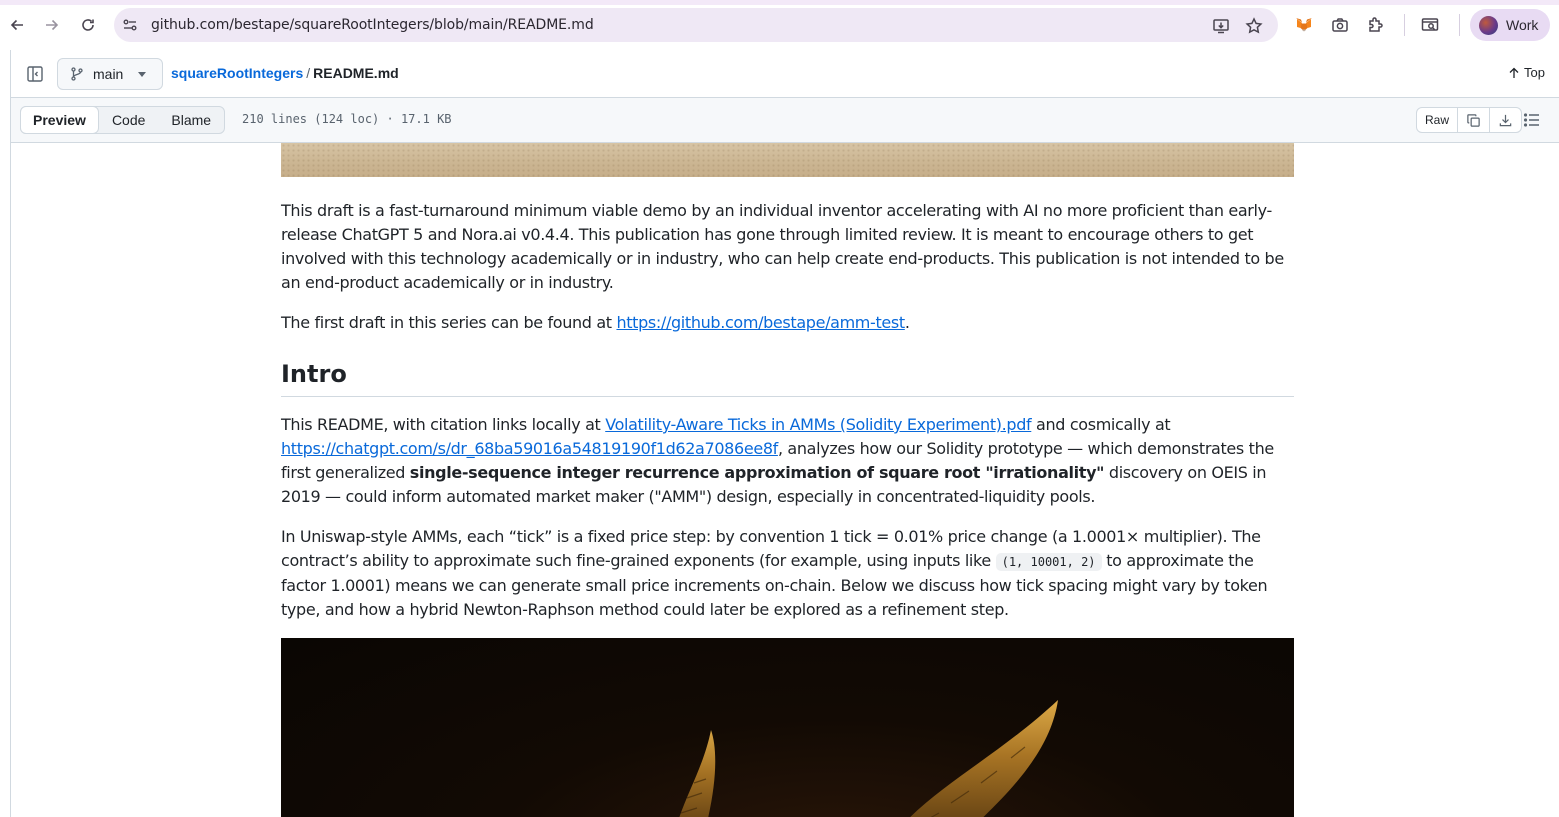 This screenshot has height=817, width=1559. Describe the element at coordinates (907, 322) in the screenshot. I see `paragraph-text: .` at that location.